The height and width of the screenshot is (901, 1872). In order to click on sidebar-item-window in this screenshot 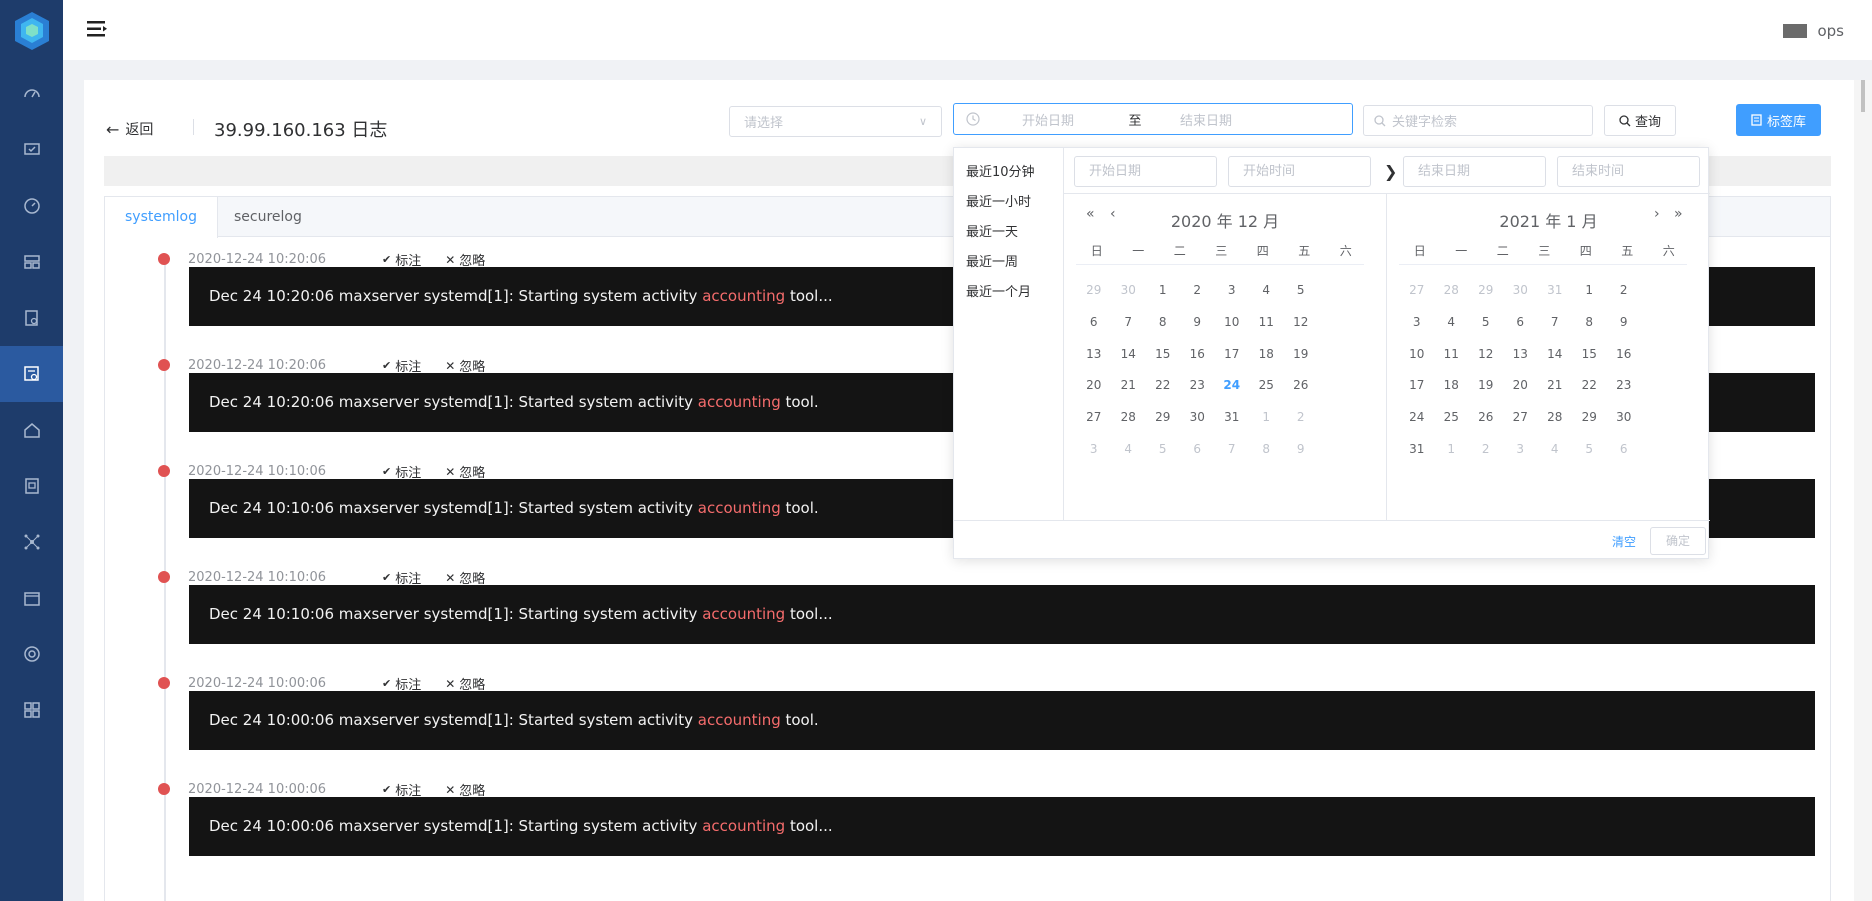, I will do `click(31, 598)`.